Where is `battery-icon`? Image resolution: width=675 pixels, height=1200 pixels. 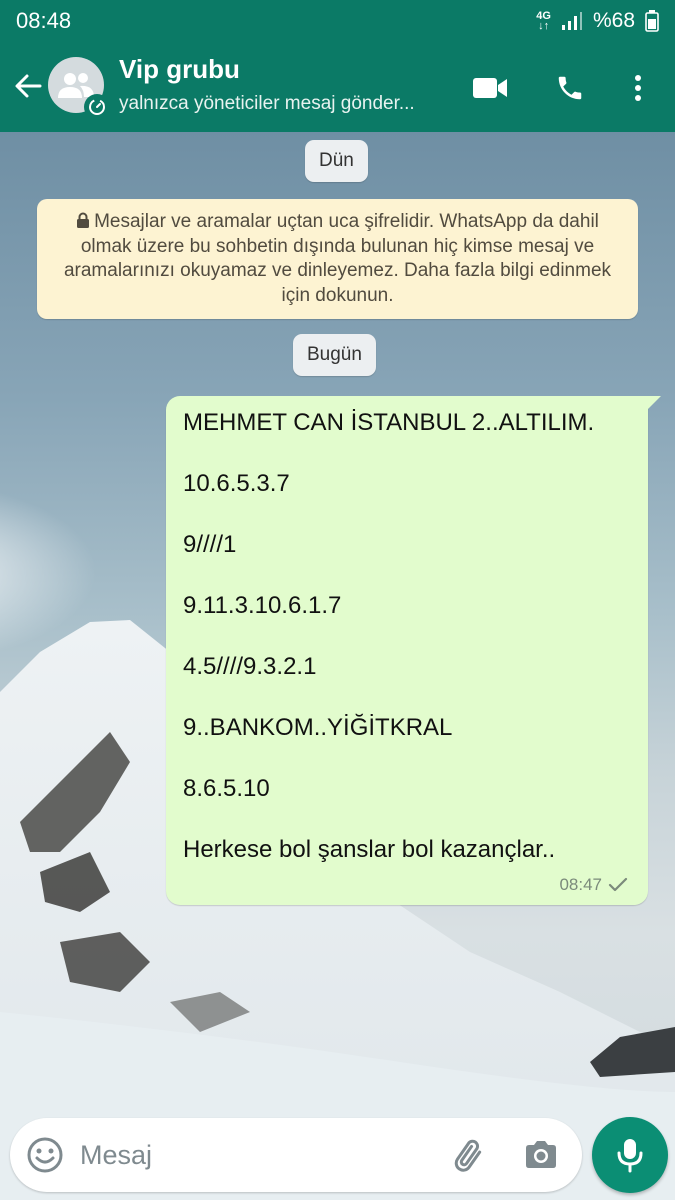
battery-icon is located at coordinates (652, 21).